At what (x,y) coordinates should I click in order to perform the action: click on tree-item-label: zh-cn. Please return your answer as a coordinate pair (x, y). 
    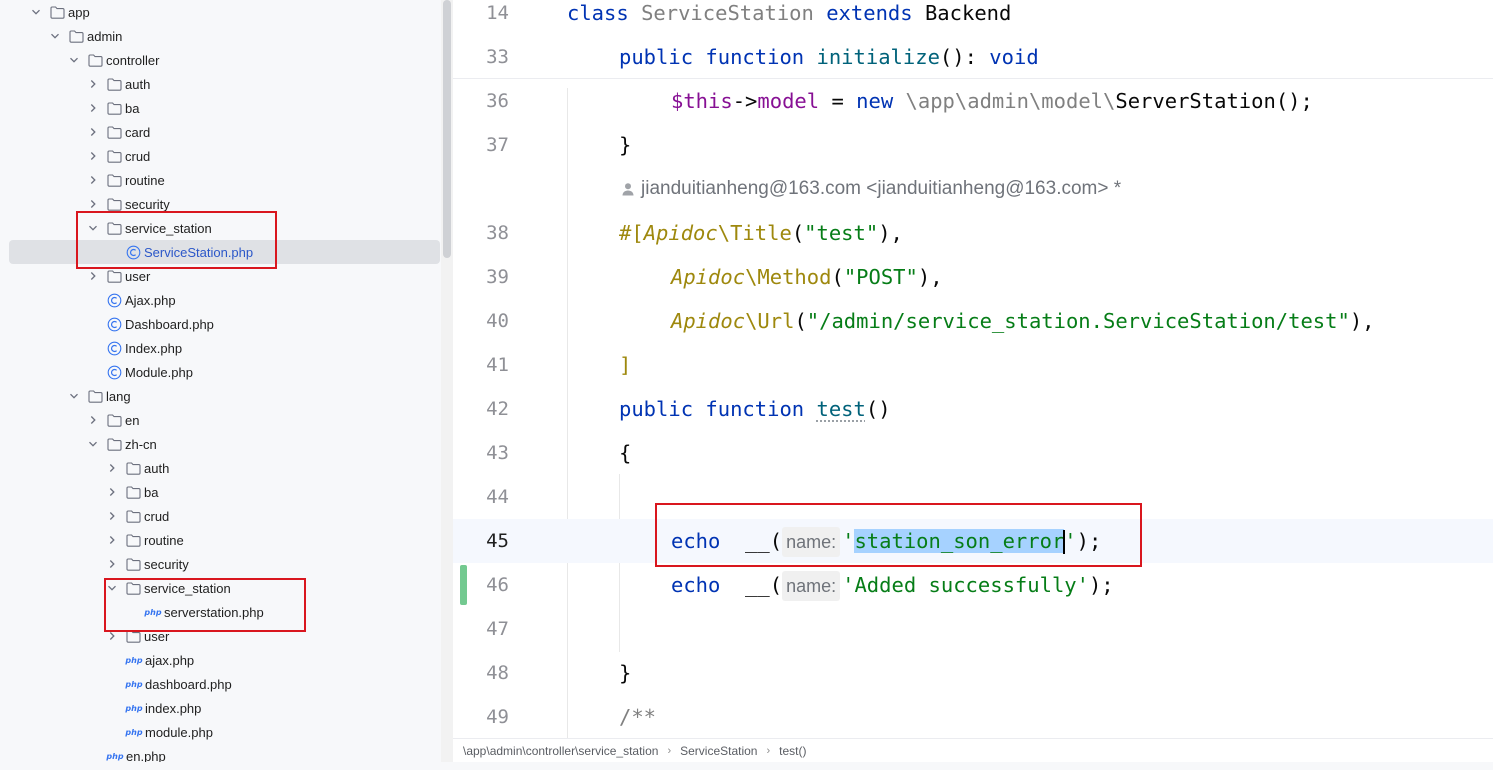
    Looking at the image, I should click on (141, 444).